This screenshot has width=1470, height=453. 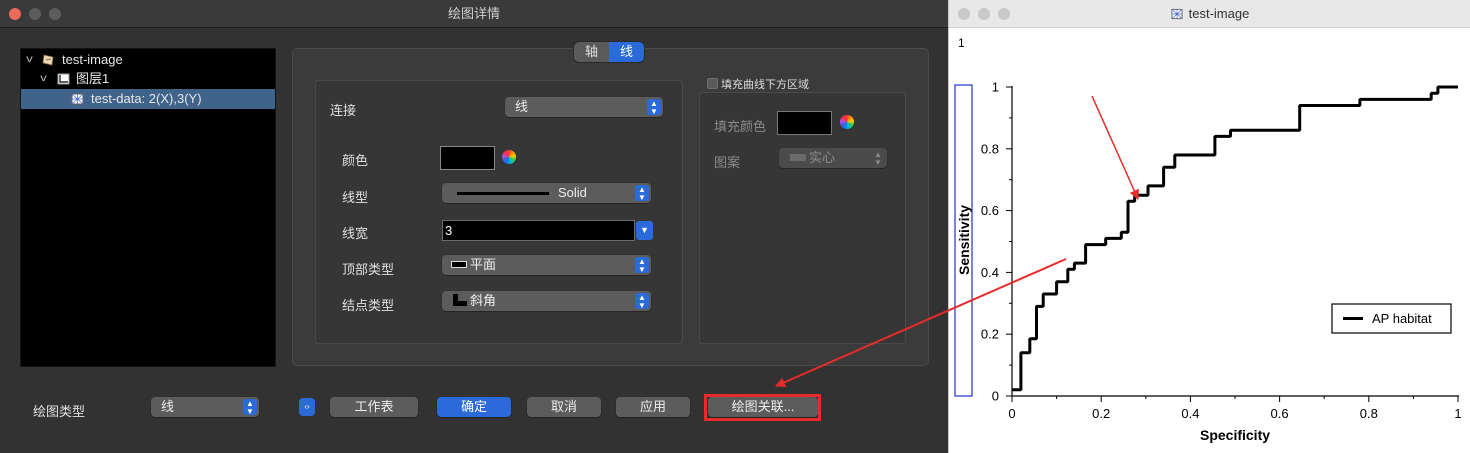 What do you see at coordinates (1101, 413) in the screenshot?
I see `x-tick-label: 0.2` at bounding box center [1101, 413].